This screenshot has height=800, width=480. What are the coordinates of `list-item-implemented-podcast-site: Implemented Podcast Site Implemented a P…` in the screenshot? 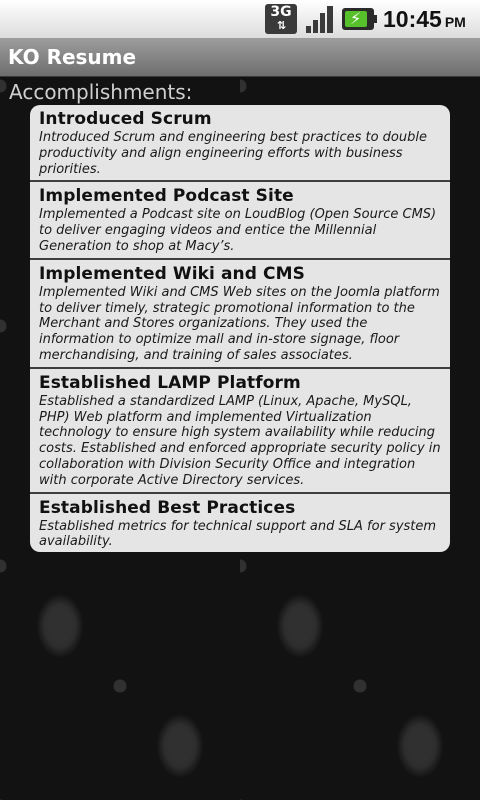 It's located at (240, 221).